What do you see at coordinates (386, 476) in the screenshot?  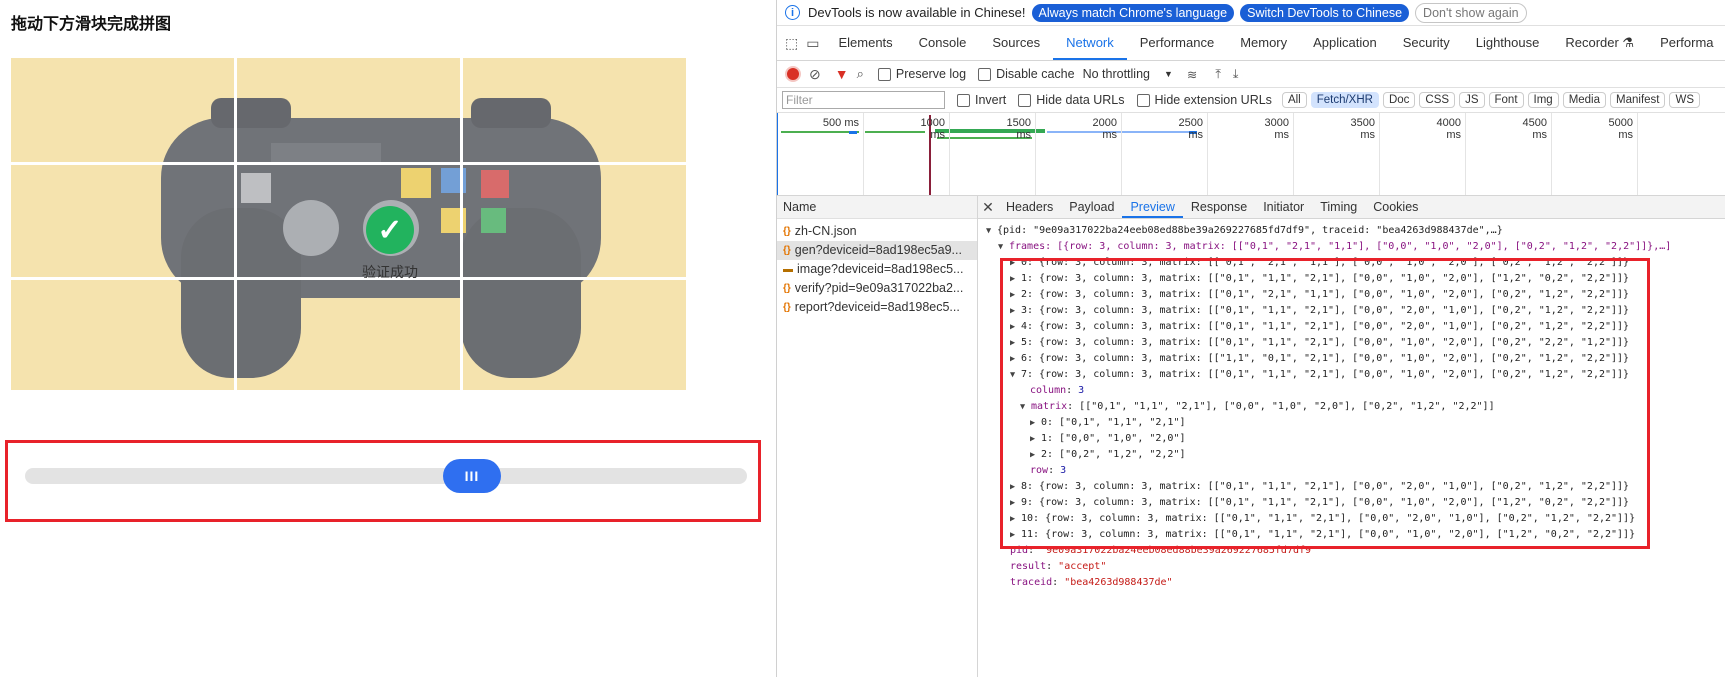 I see `slider-track` at bounding box center [386, 476].